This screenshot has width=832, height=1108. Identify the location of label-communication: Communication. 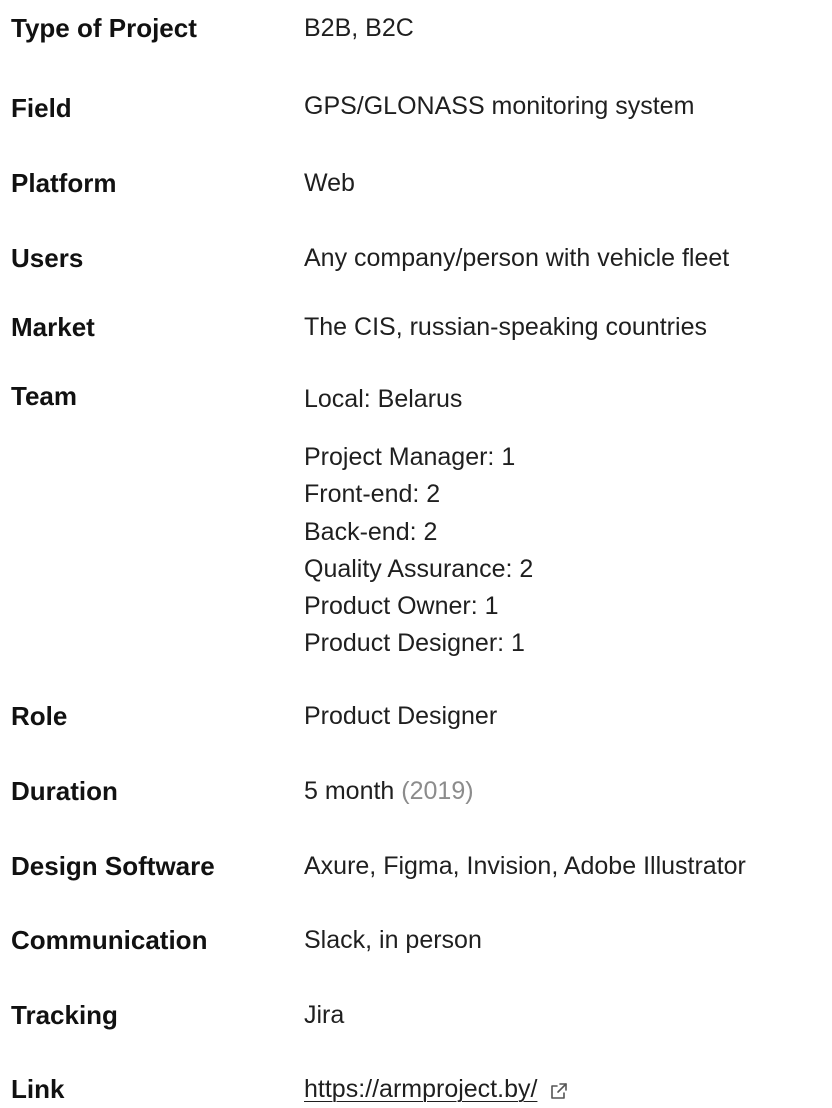
(109, 940).